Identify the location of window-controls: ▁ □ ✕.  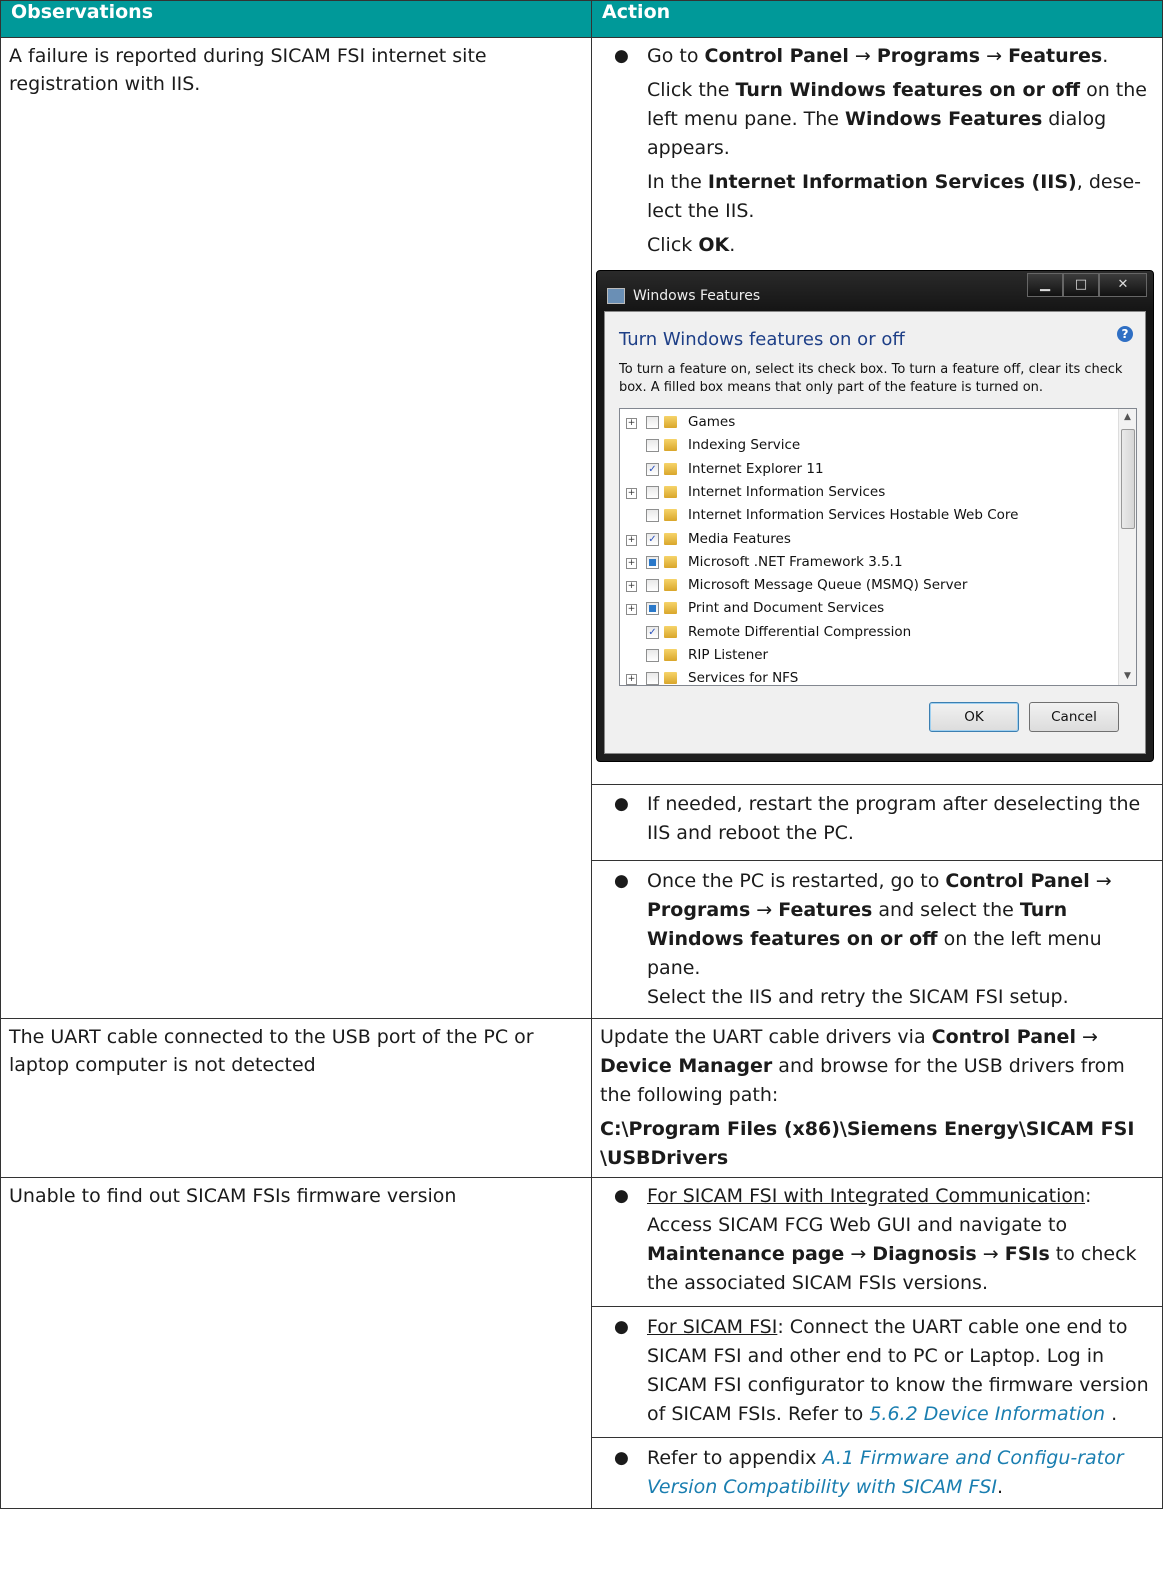
(1087, 285).